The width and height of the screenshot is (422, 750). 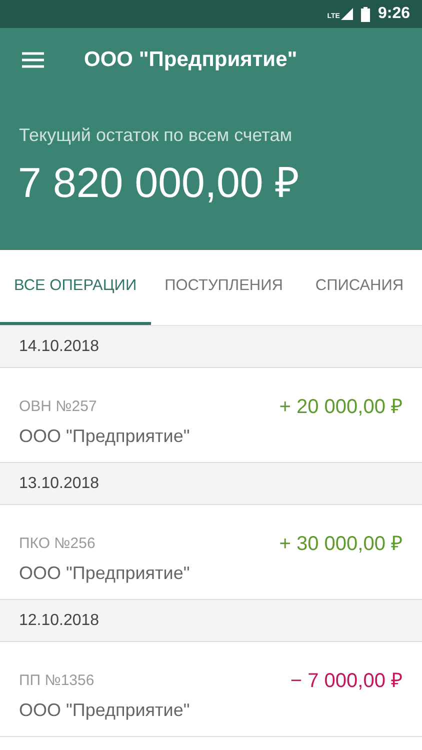 What do you see at coordinates (159, 183) in the screenshot?
I see `balance-amount: 7 820 000,00 ₽` at bounding box center [159, 183].